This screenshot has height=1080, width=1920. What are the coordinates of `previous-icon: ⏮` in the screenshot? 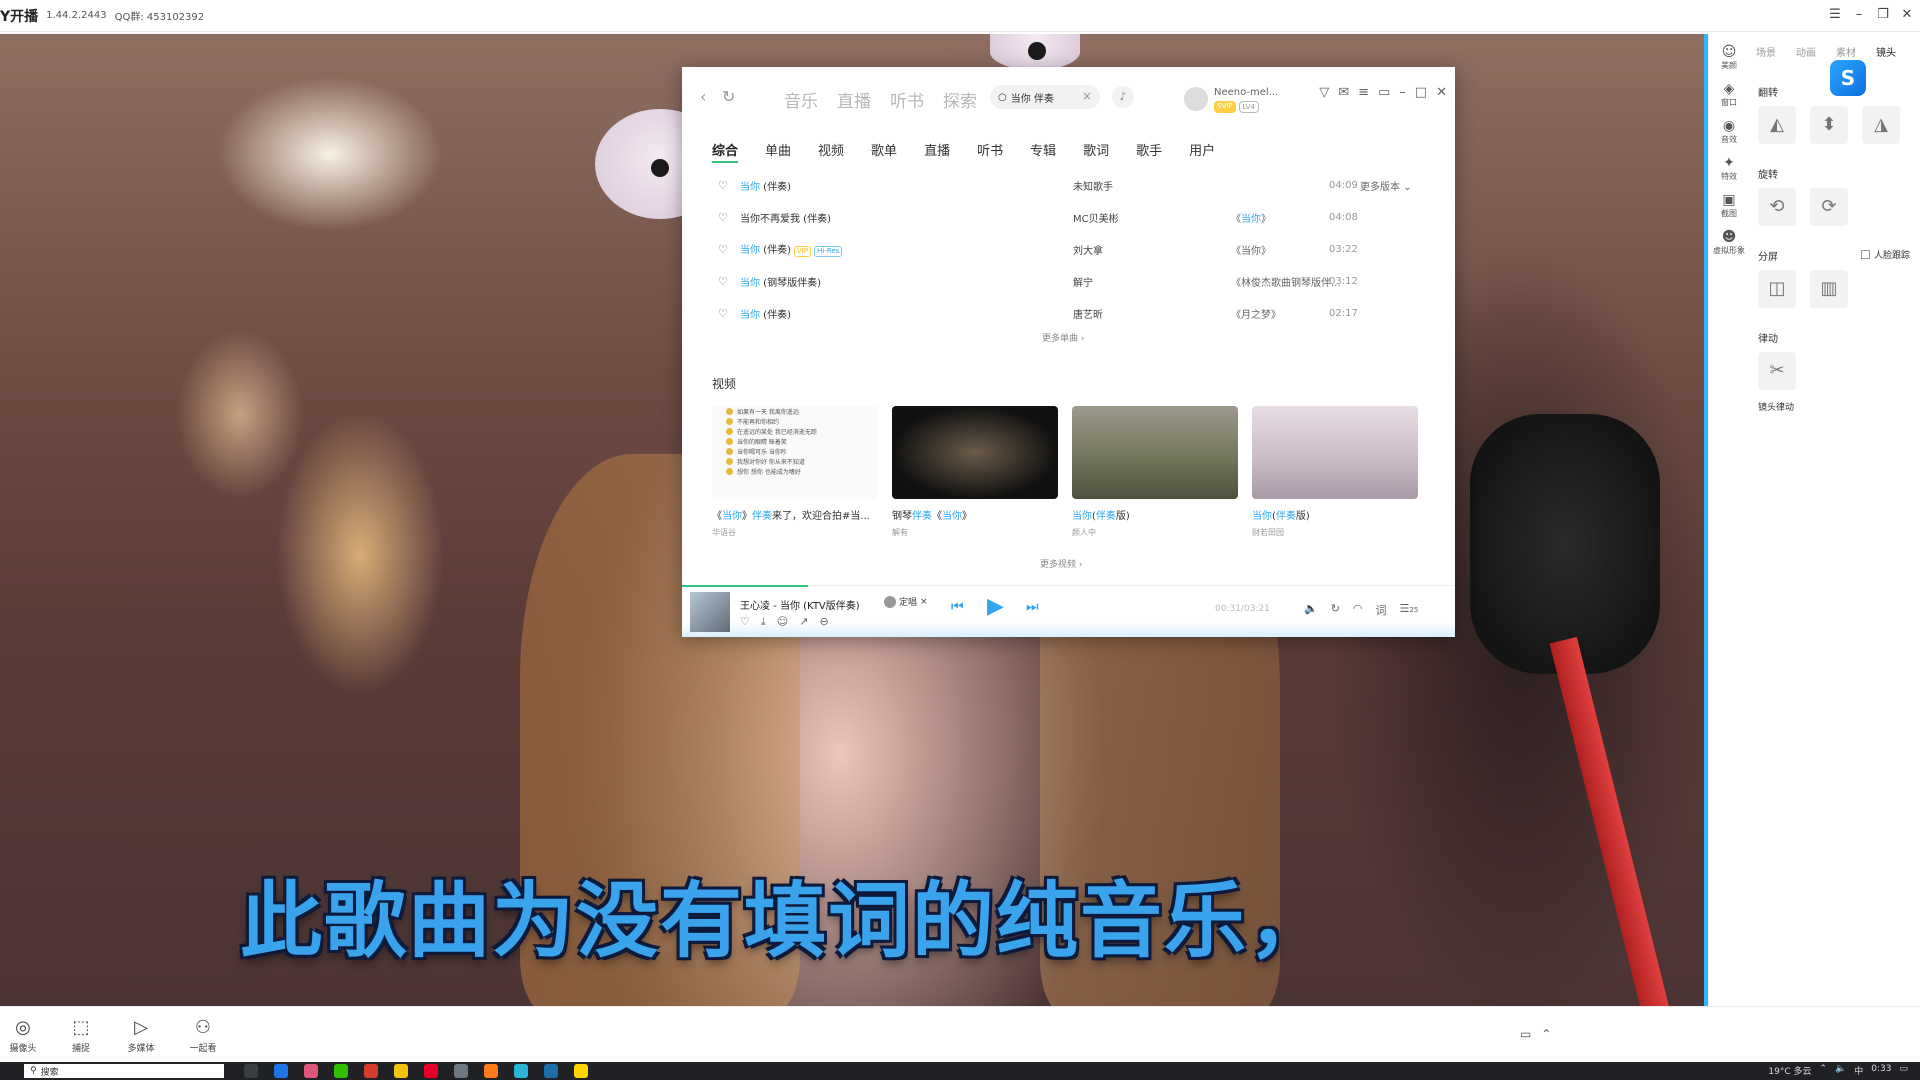 It's located at (957, 607).